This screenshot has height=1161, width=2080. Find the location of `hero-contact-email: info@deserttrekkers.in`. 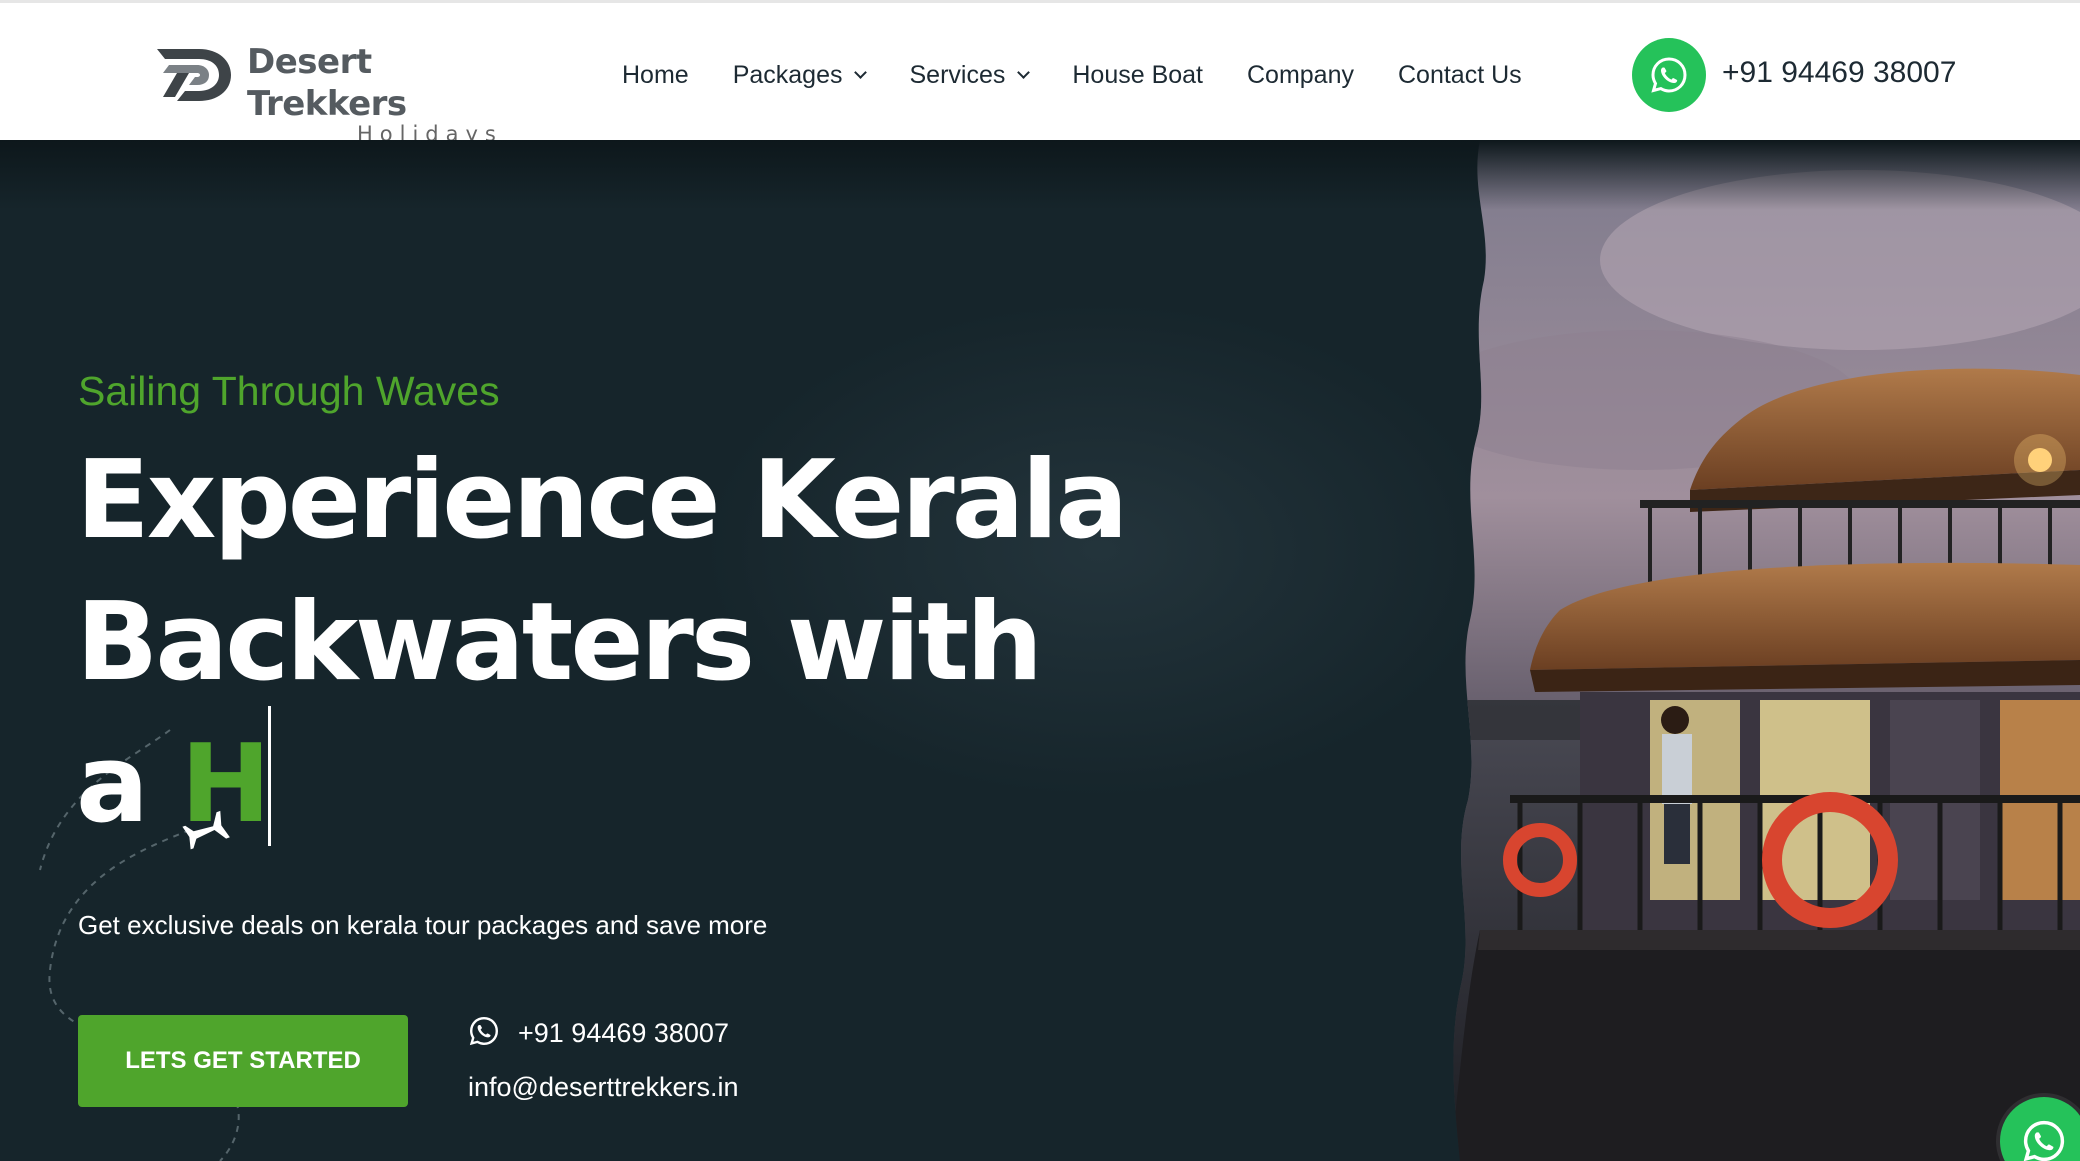

hero-contact-email: info@deserttrekkers.in is located at coordinates (603, 1087).